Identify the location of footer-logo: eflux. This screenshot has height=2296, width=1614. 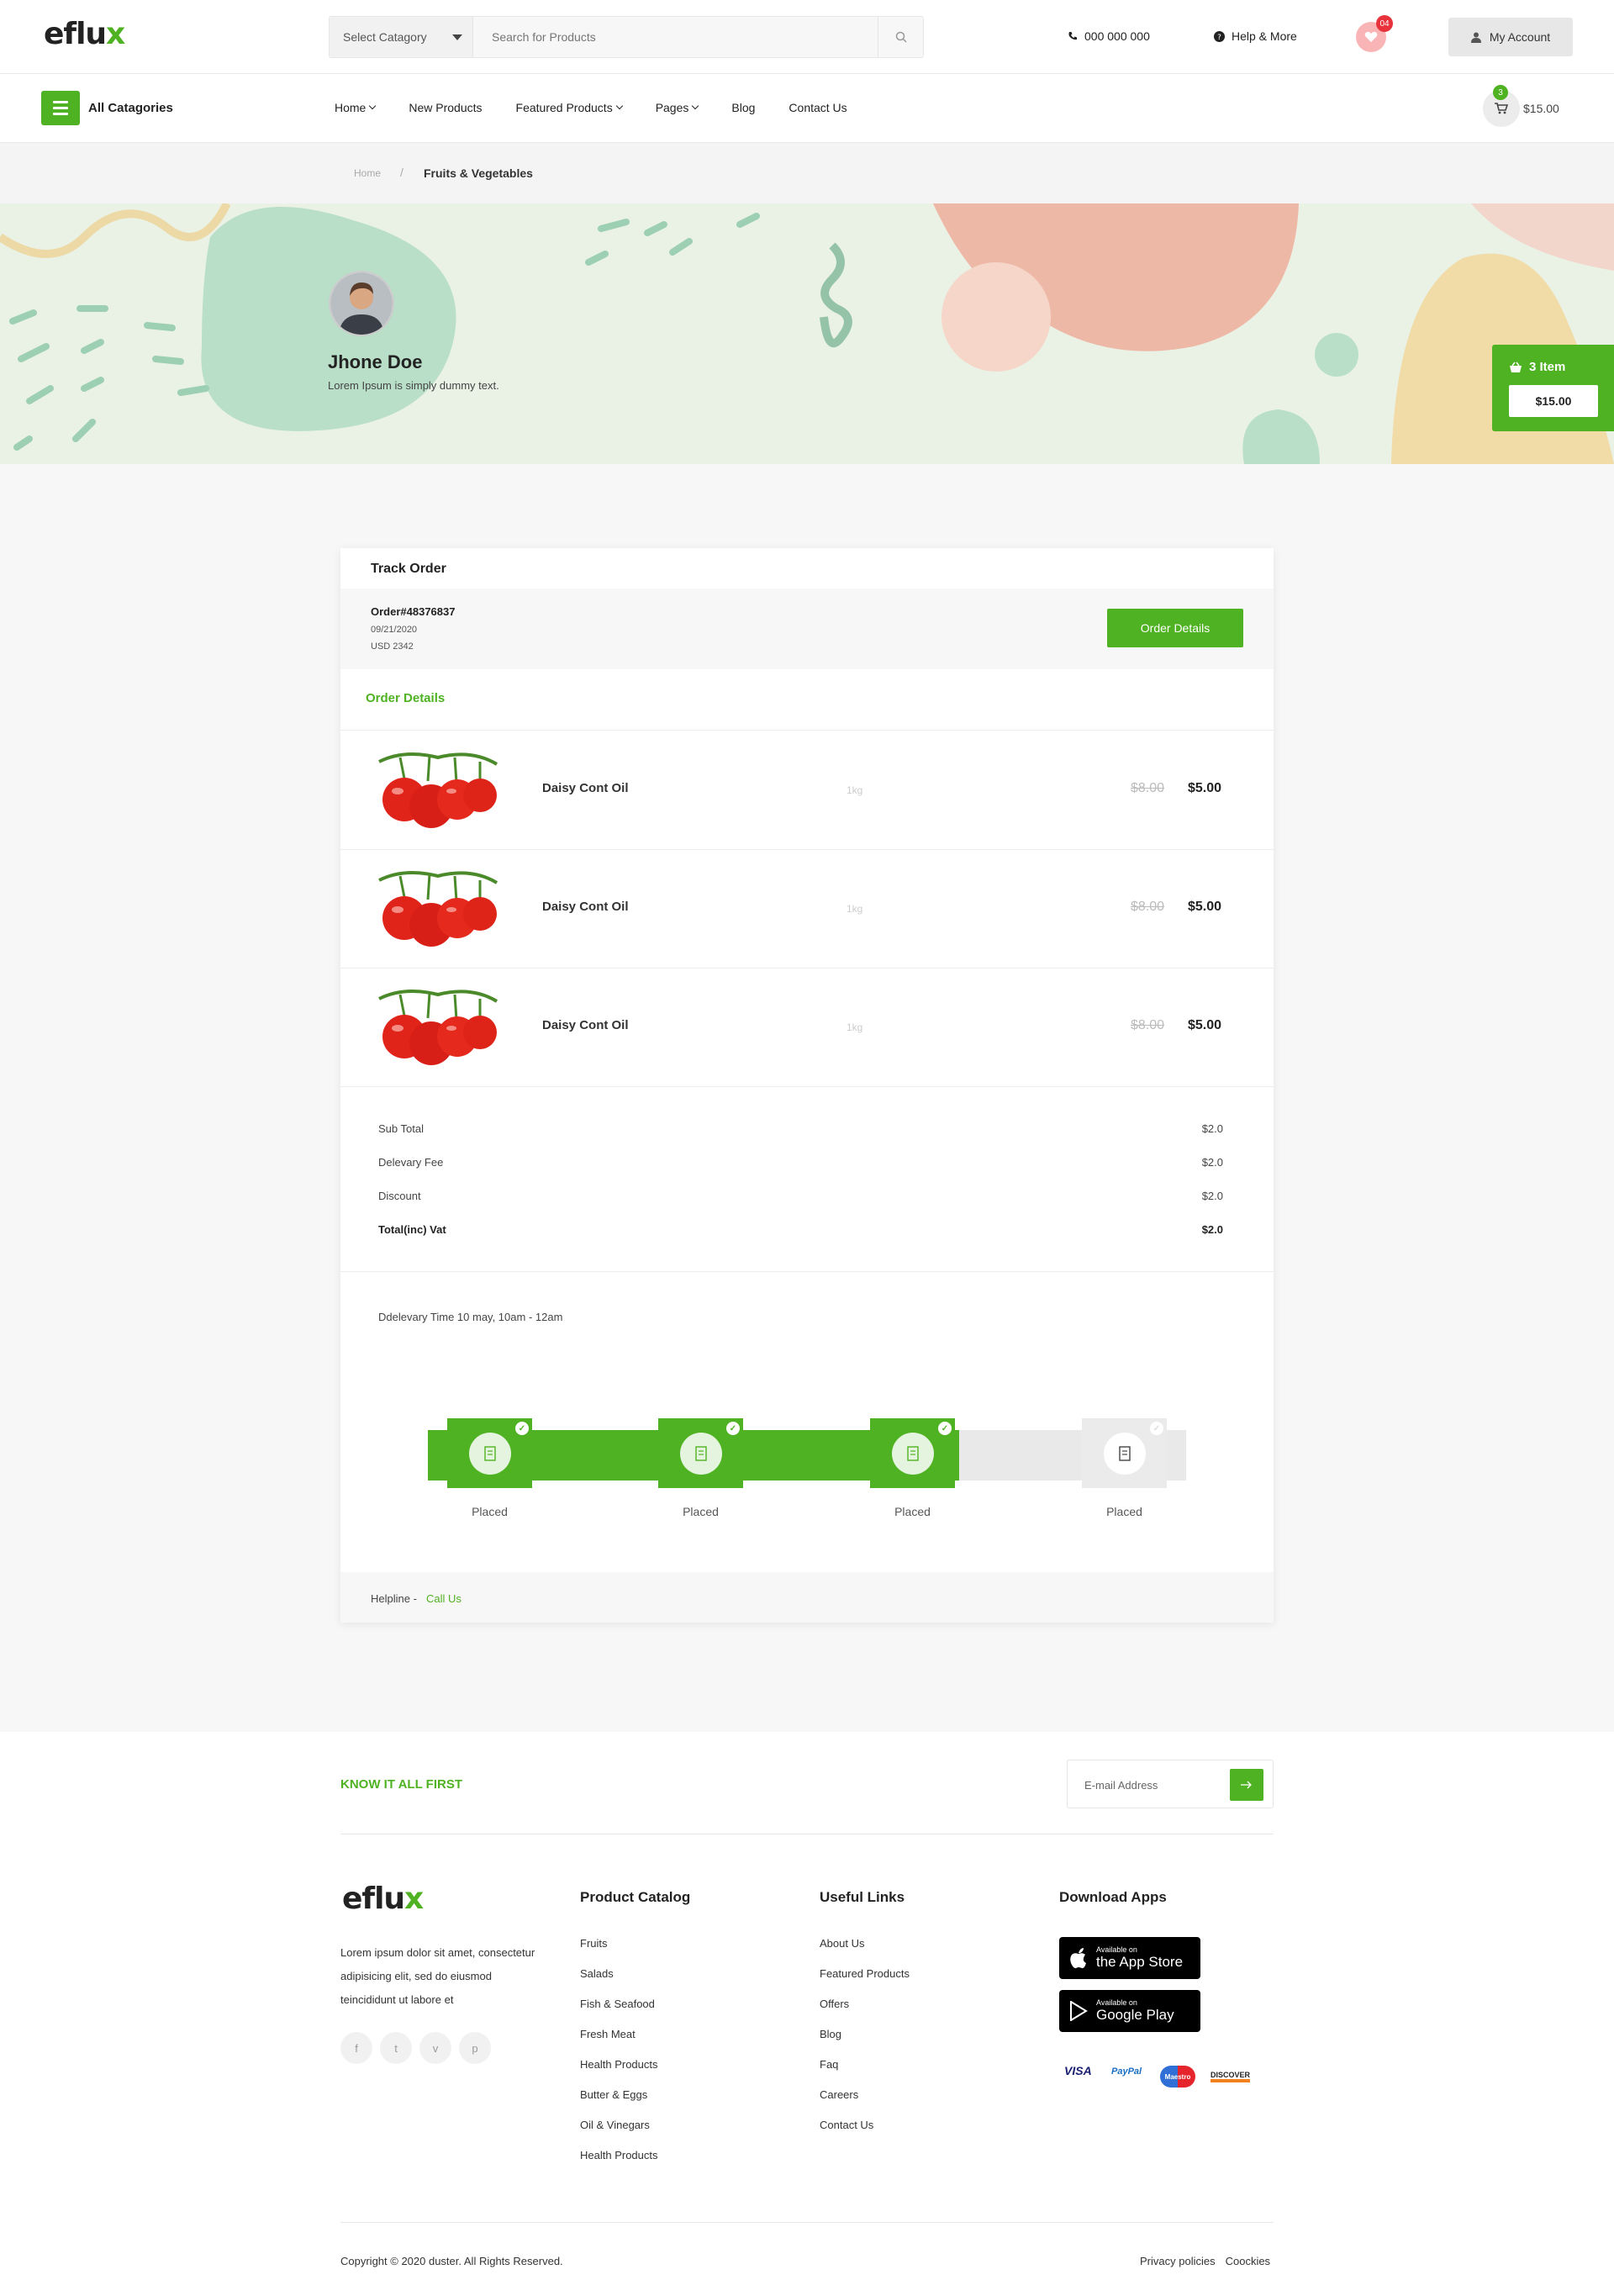
(383, 1899).